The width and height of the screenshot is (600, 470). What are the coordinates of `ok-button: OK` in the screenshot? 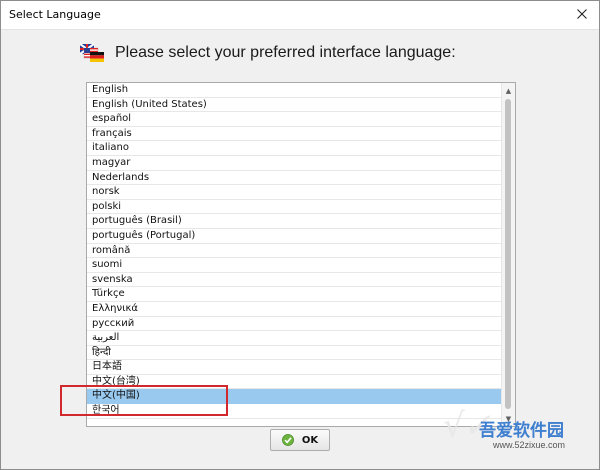 It's located at (300, 440).